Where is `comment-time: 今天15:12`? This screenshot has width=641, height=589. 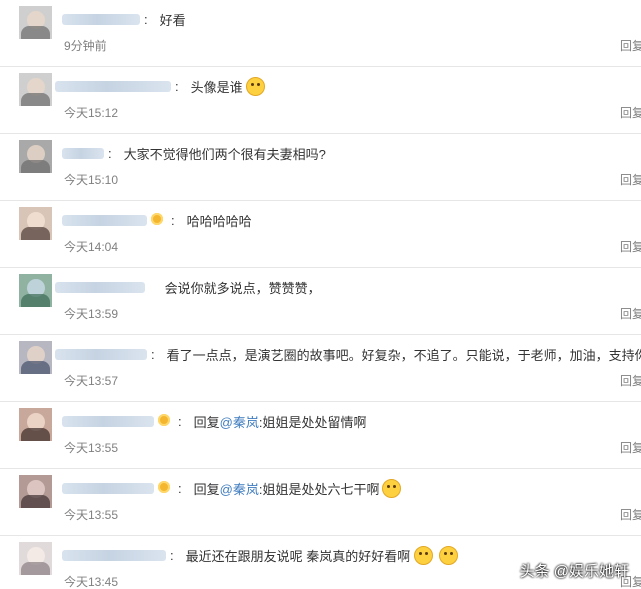 comment-time: 今天15:12 is located at coordinates (91, 113).